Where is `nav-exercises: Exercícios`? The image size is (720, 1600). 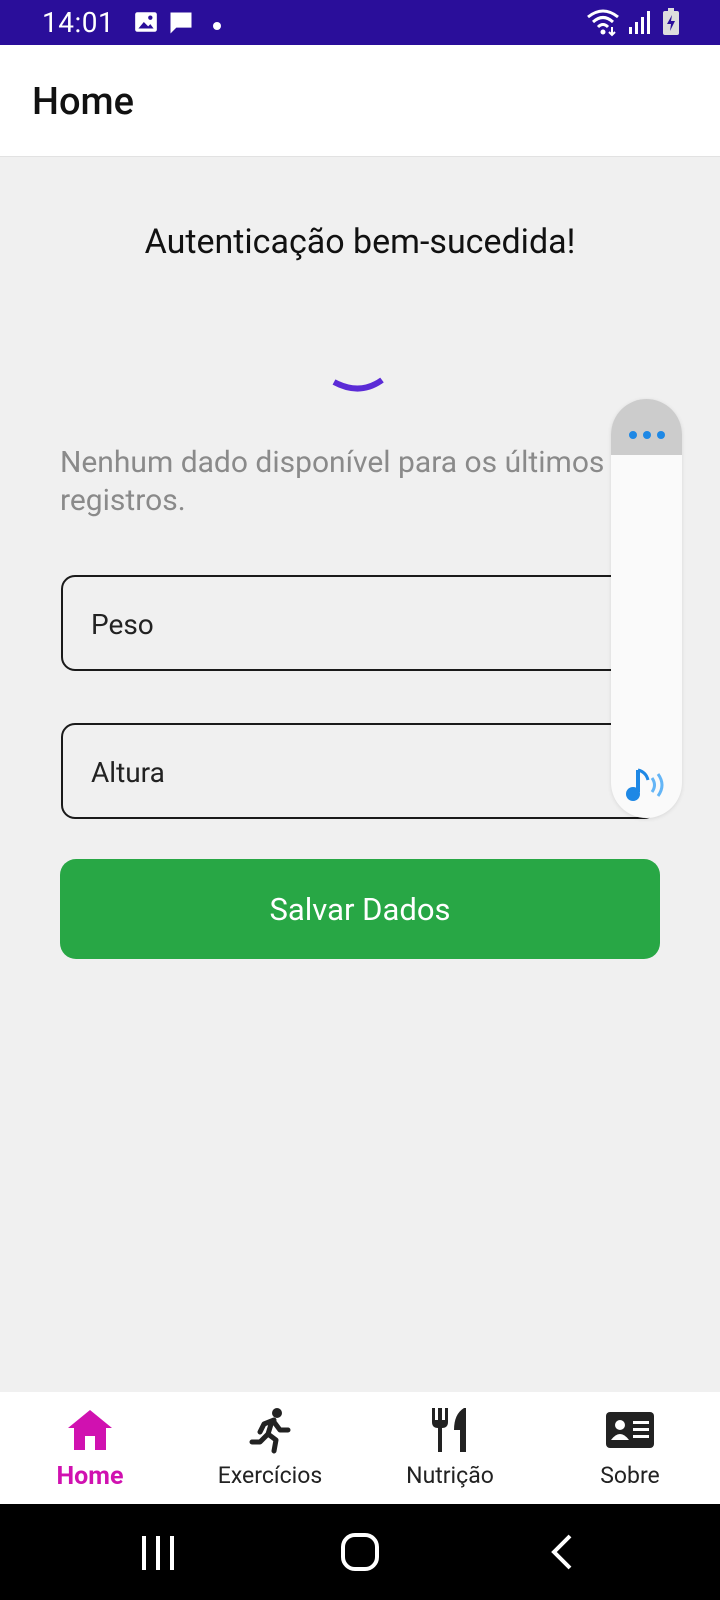 nav-exercises: Exercícios is located at coordinates (270, 1448).